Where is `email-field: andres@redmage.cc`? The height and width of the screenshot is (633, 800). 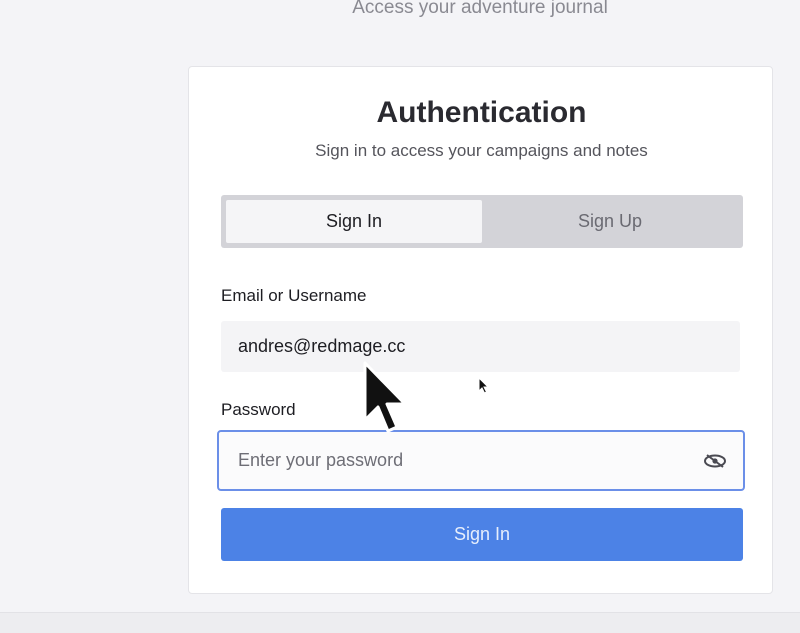
email-field: andres@redmage.cc is located at coordinates (480, 346).